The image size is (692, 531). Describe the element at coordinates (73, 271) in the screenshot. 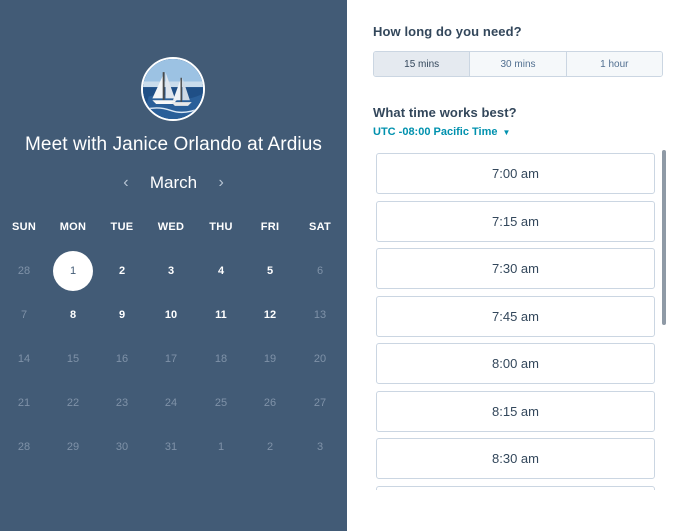

I see `calendar-day-selected: 1` at that location.